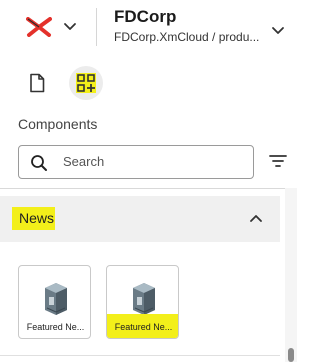 The image size is (320, 362). What do you see at coordinates (291, 275) in the screenshot?
I see `scrollbar-track` at bounding box center [291, 275].